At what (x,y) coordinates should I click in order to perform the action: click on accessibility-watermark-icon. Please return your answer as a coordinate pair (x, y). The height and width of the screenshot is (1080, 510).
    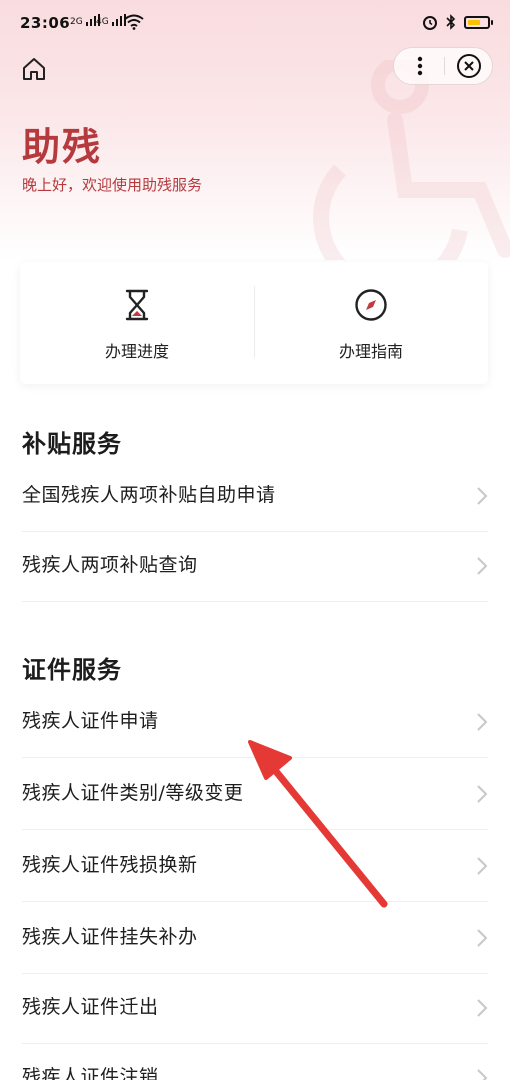
    Looking at the image, I should click on (411, 160).